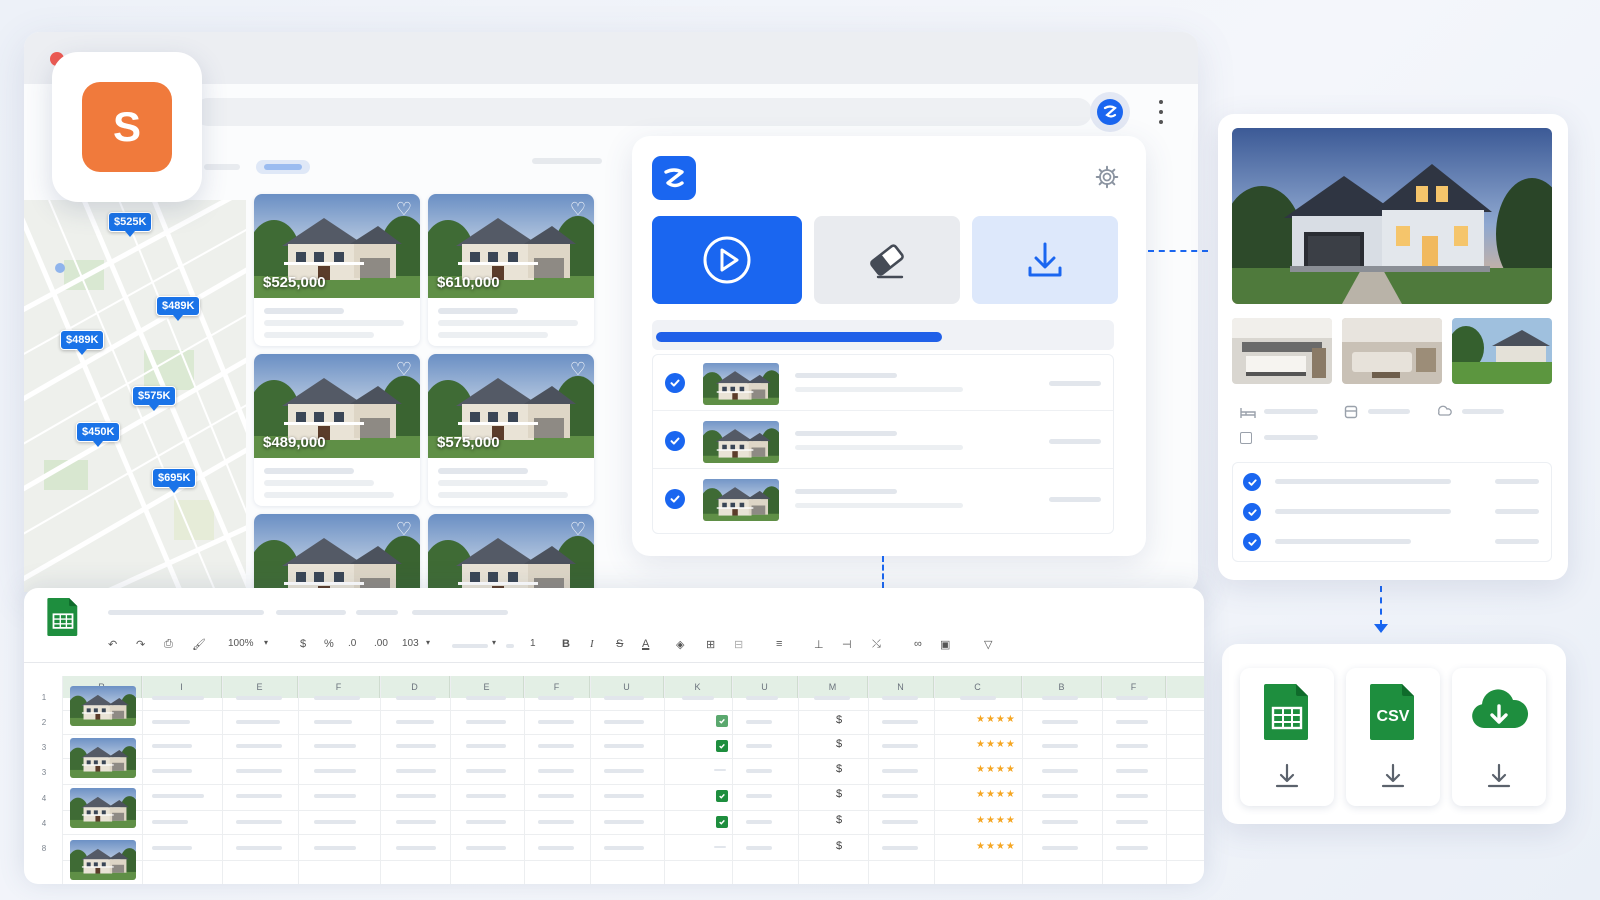 This screenshot has height=900, width=1600. I want to click on rotate-icon: ⤯, so click(876, 644).